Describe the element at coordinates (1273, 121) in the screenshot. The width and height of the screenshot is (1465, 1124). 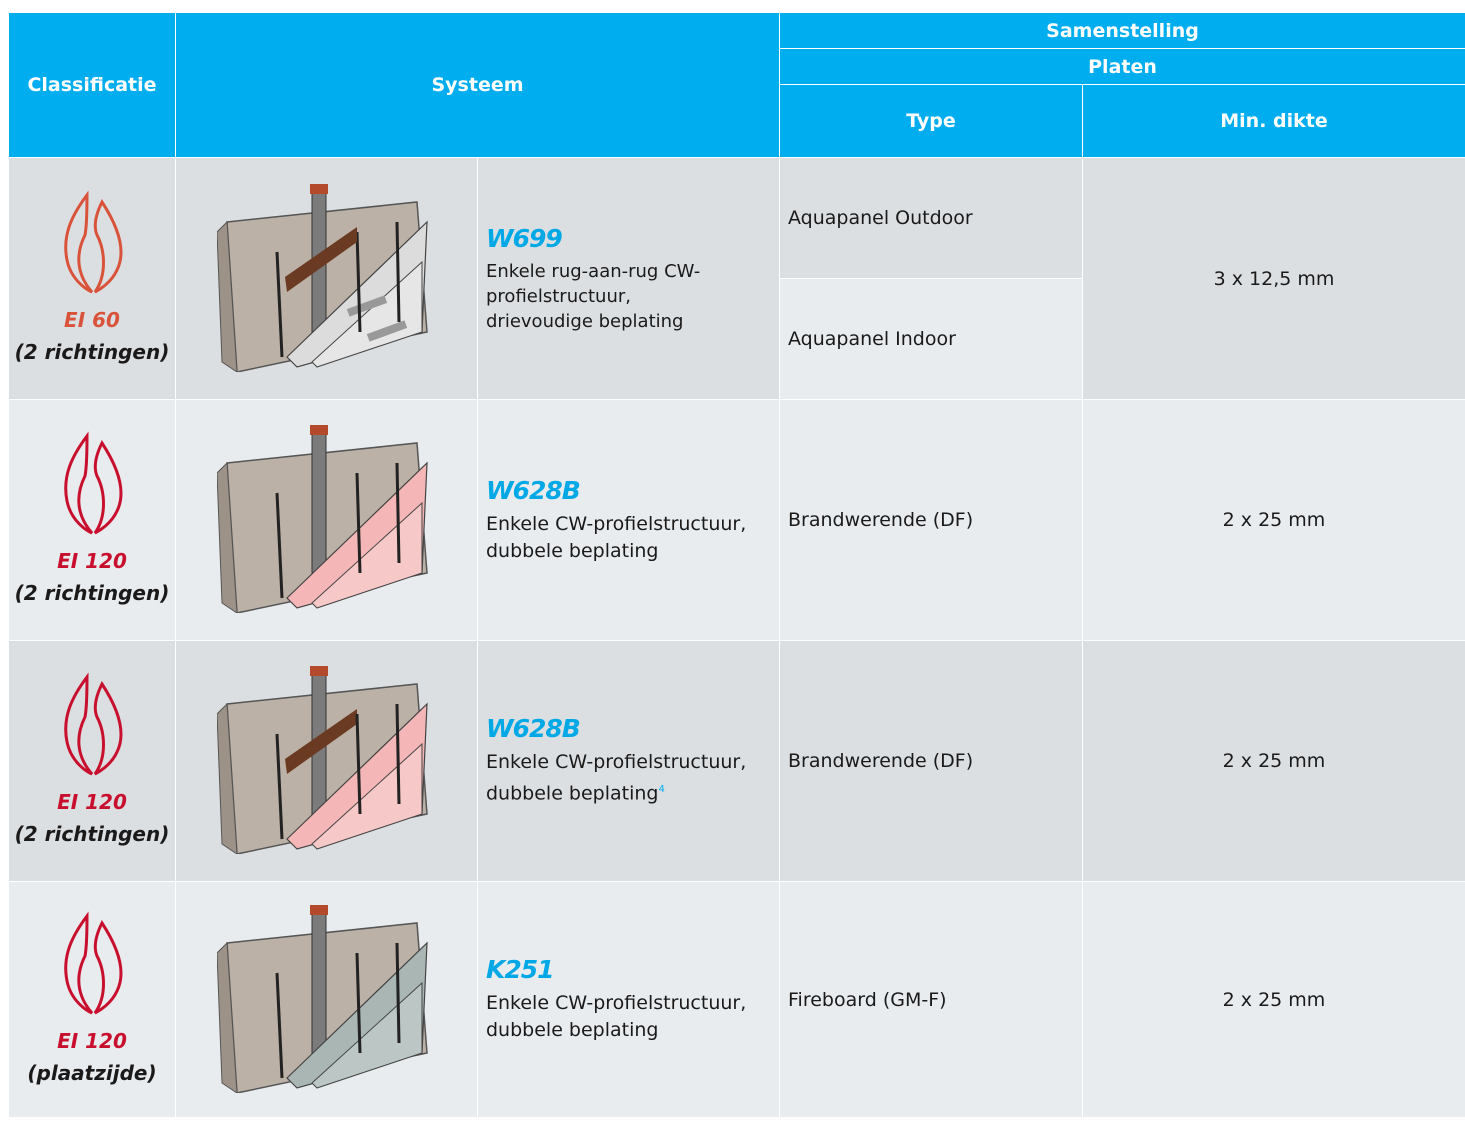
I see `header-min-dikte: Min. dikte` at that location.